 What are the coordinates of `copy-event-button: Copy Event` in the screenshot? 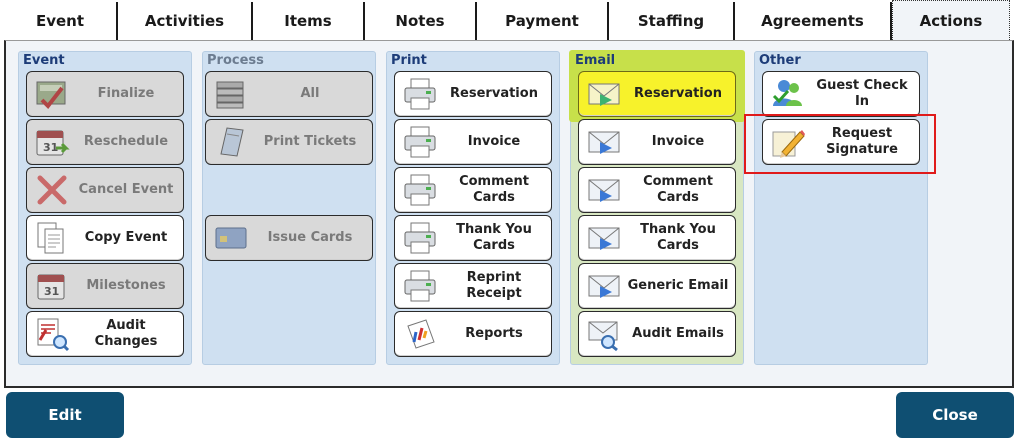 It's located at (105, 238).